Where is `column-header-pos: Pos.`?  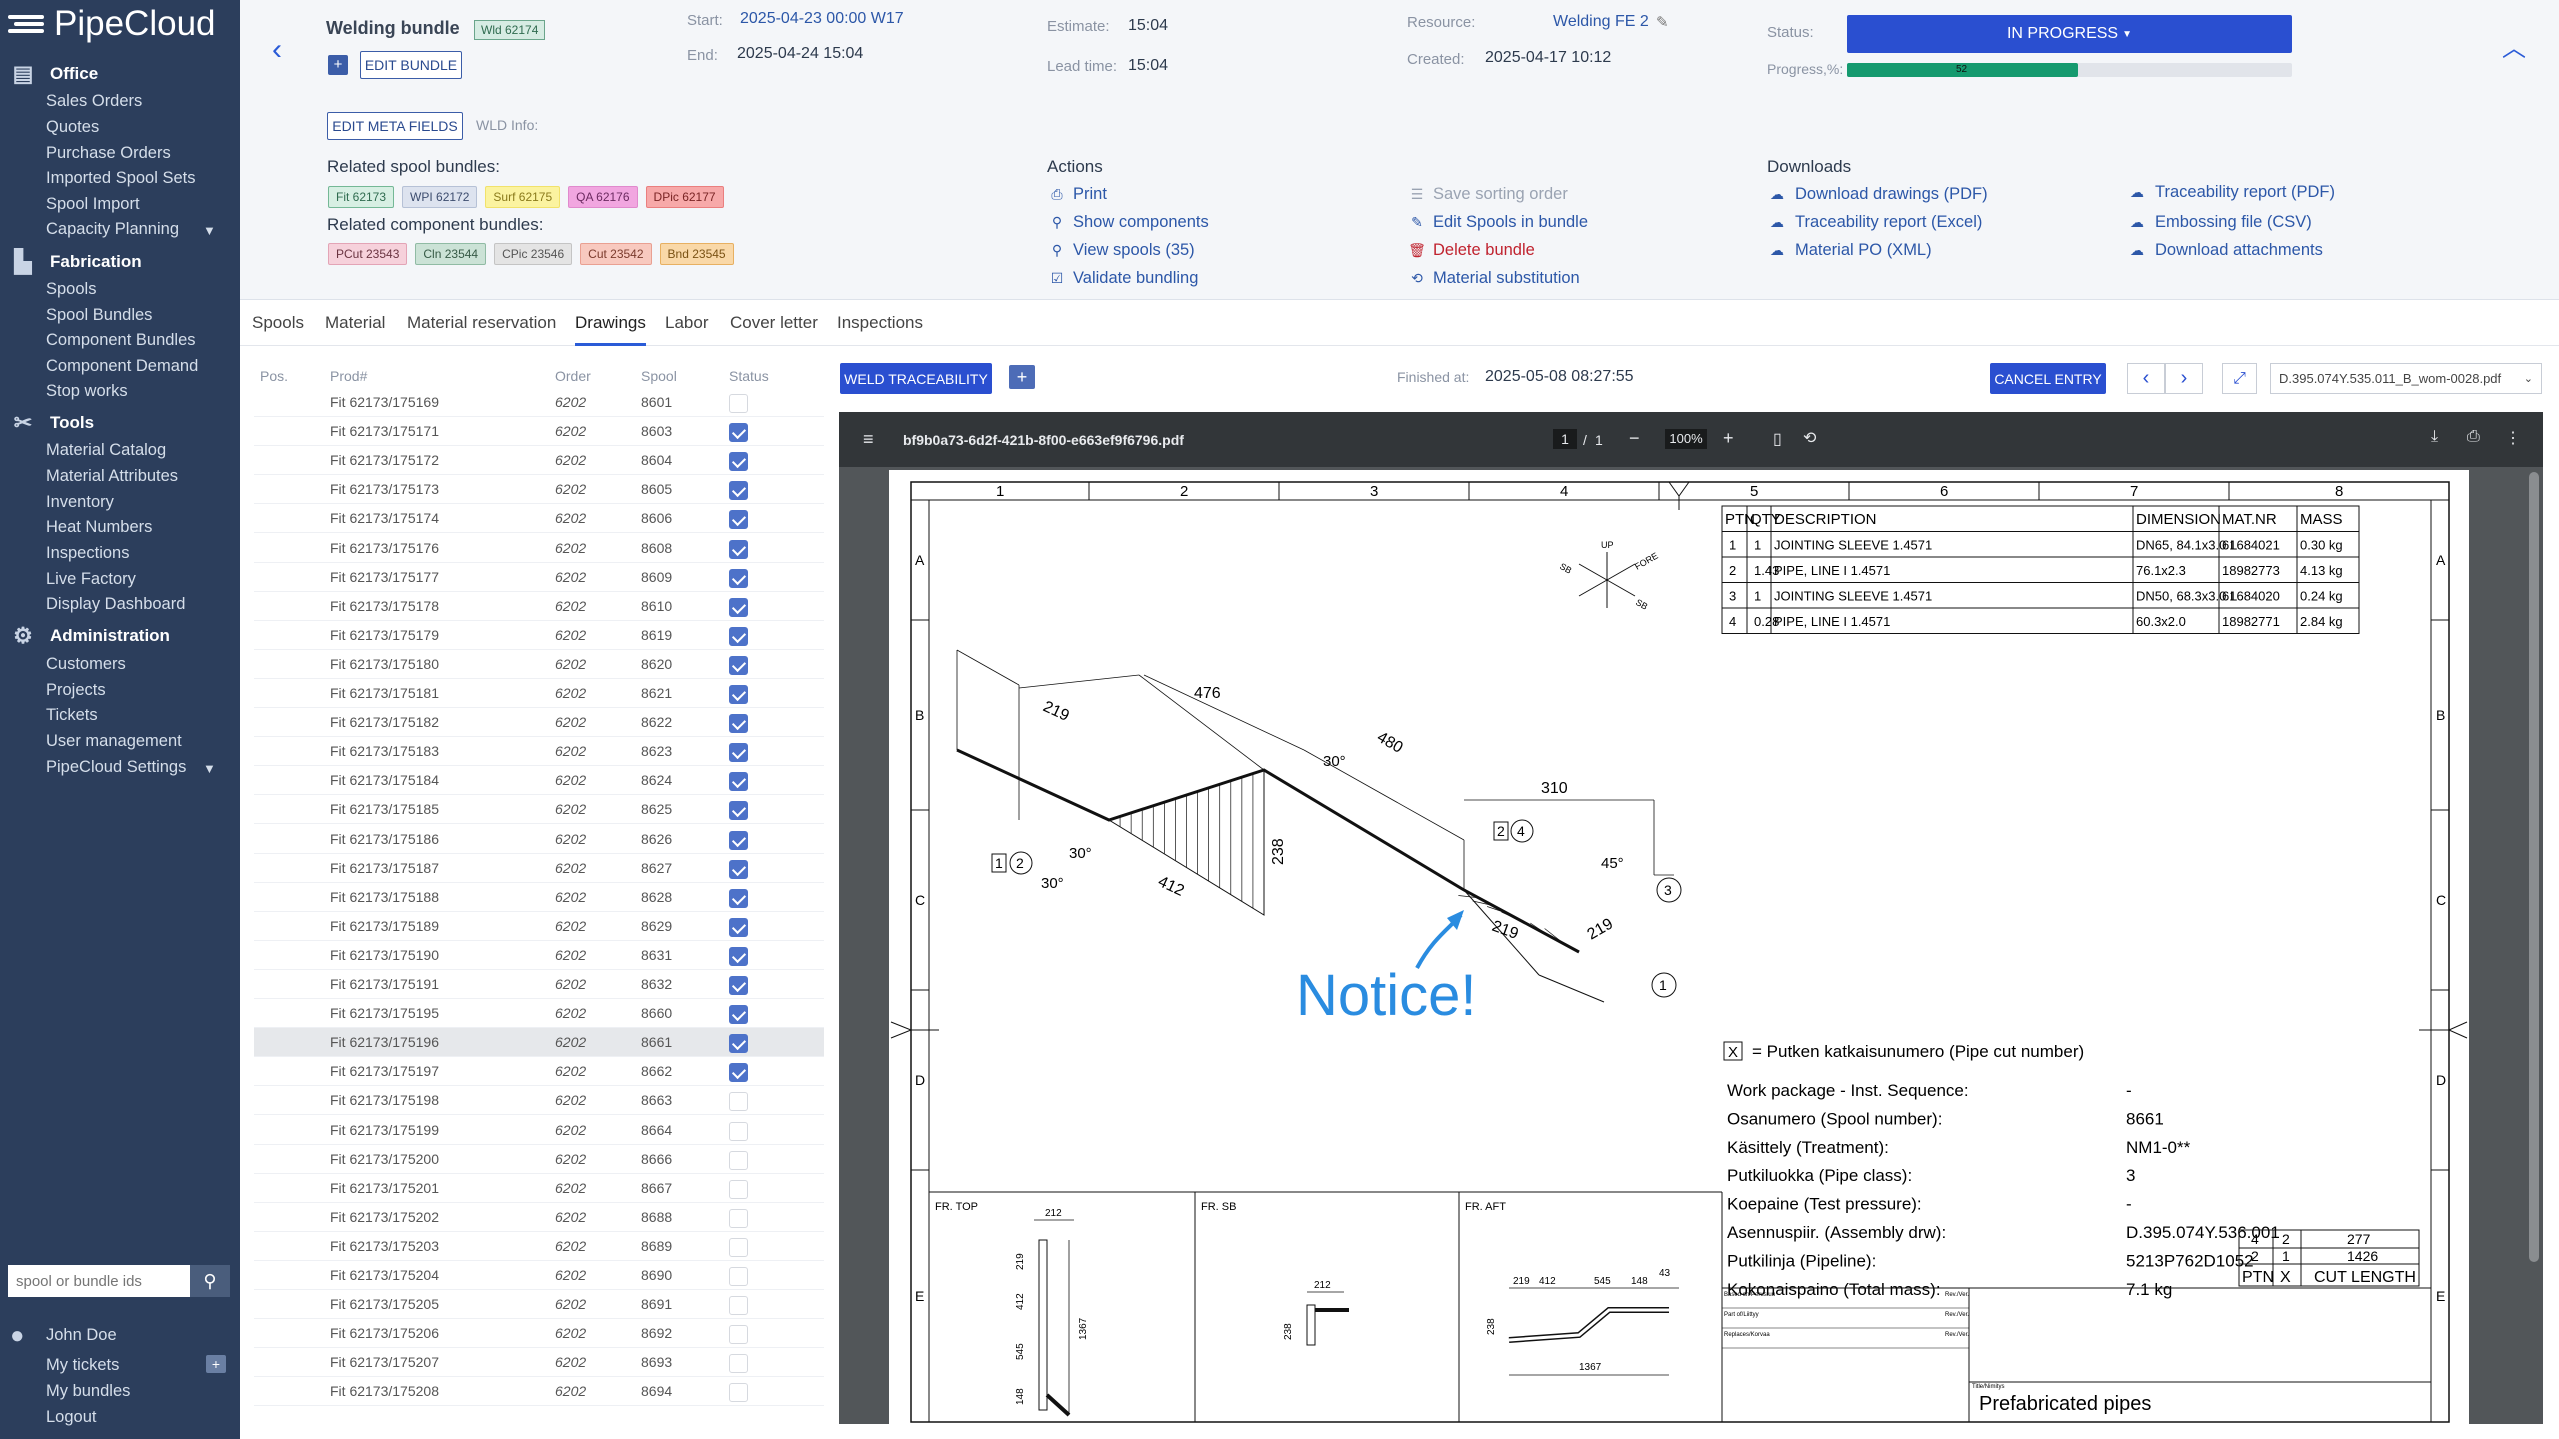 column-header-pos: Pos. is located at coordinates (274, 376).